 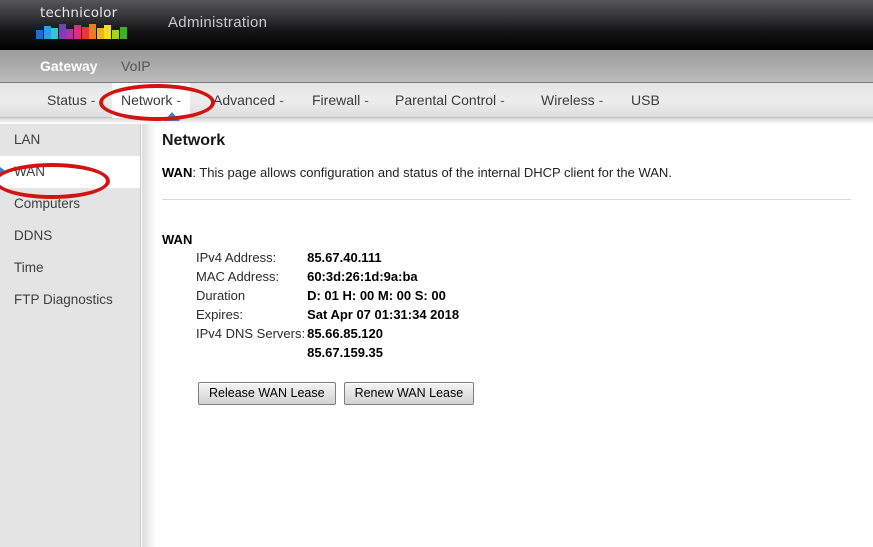 I want to click on wan-row-value: D: 01 H: 00 M: 00 S: 00, so click(x=376, y=295).